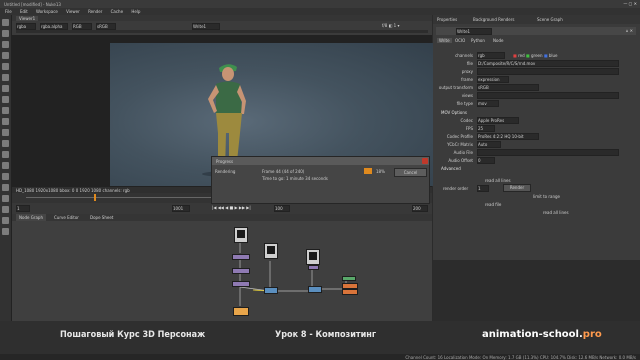 The image size is (640, 360). Describe the element at coordinates (5, 55) in the screenshot. I see `channel-tool-icon` at that location.